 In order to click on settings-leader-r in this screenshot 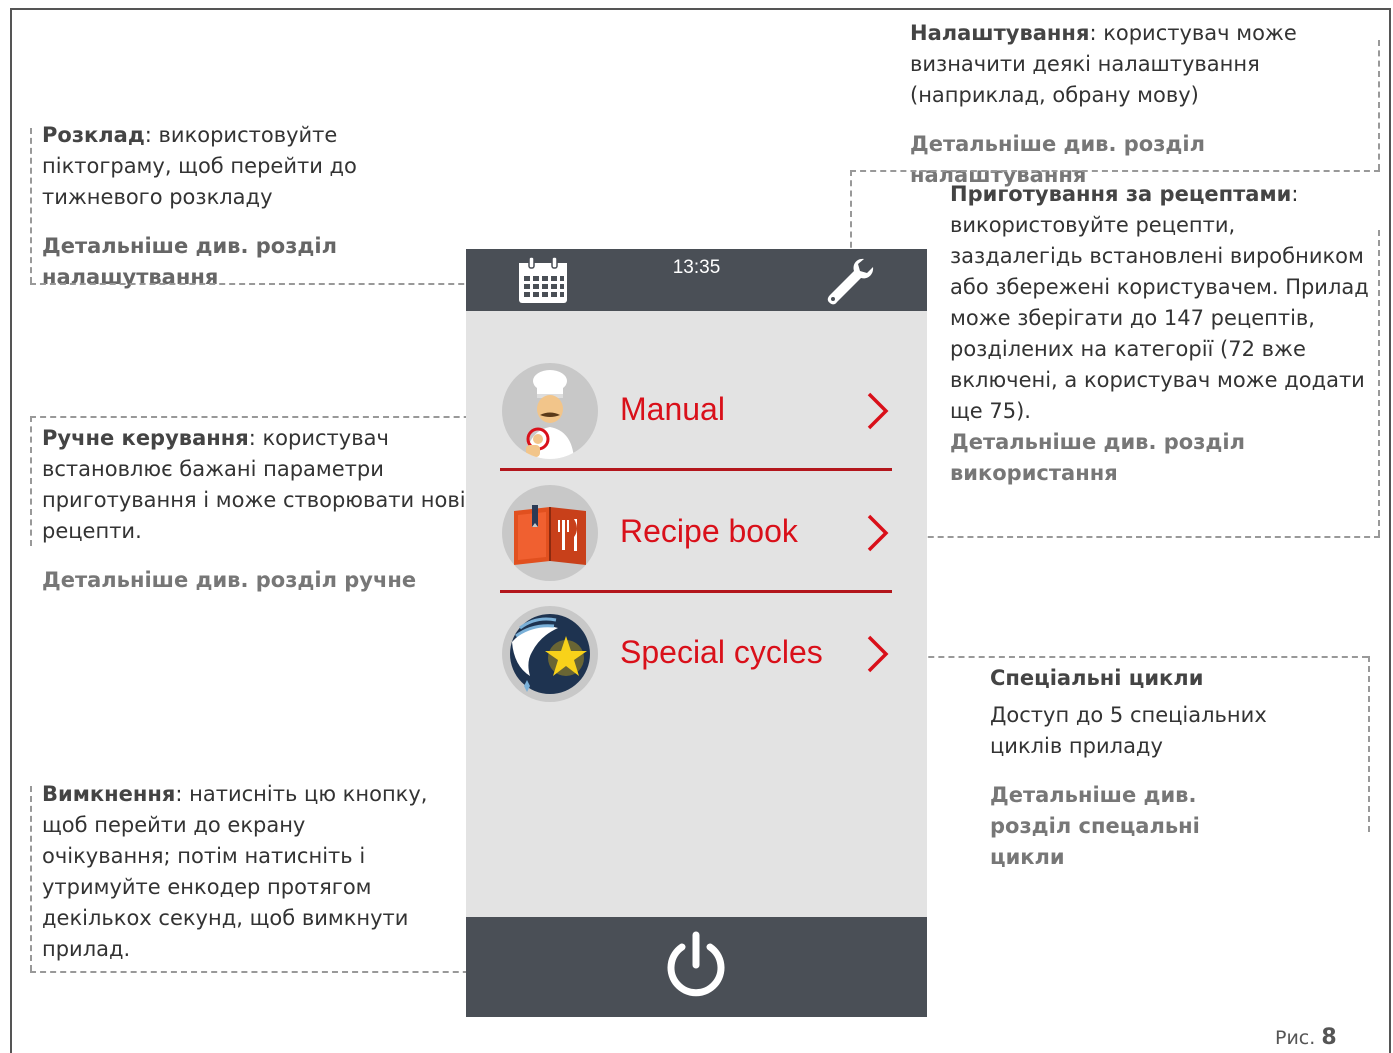, I will do `click(1379, 105)`.